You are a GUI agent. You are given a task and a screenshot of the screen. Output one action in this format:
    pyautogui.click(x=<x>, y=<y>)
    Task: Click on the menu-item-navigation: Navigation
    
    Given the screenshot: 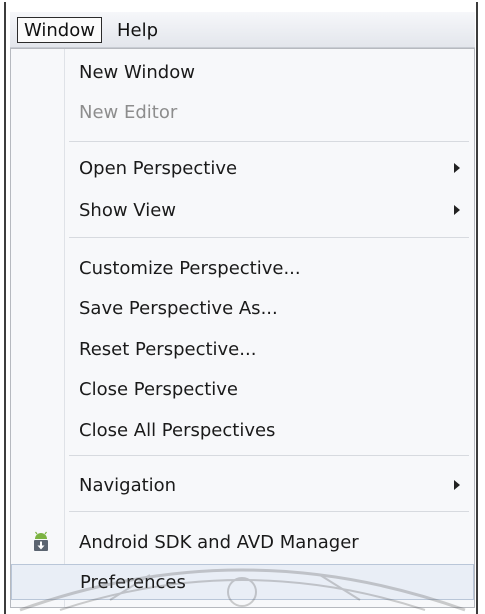 What is the action you would take?
    pyautogui.click(x=242, y=485)
    